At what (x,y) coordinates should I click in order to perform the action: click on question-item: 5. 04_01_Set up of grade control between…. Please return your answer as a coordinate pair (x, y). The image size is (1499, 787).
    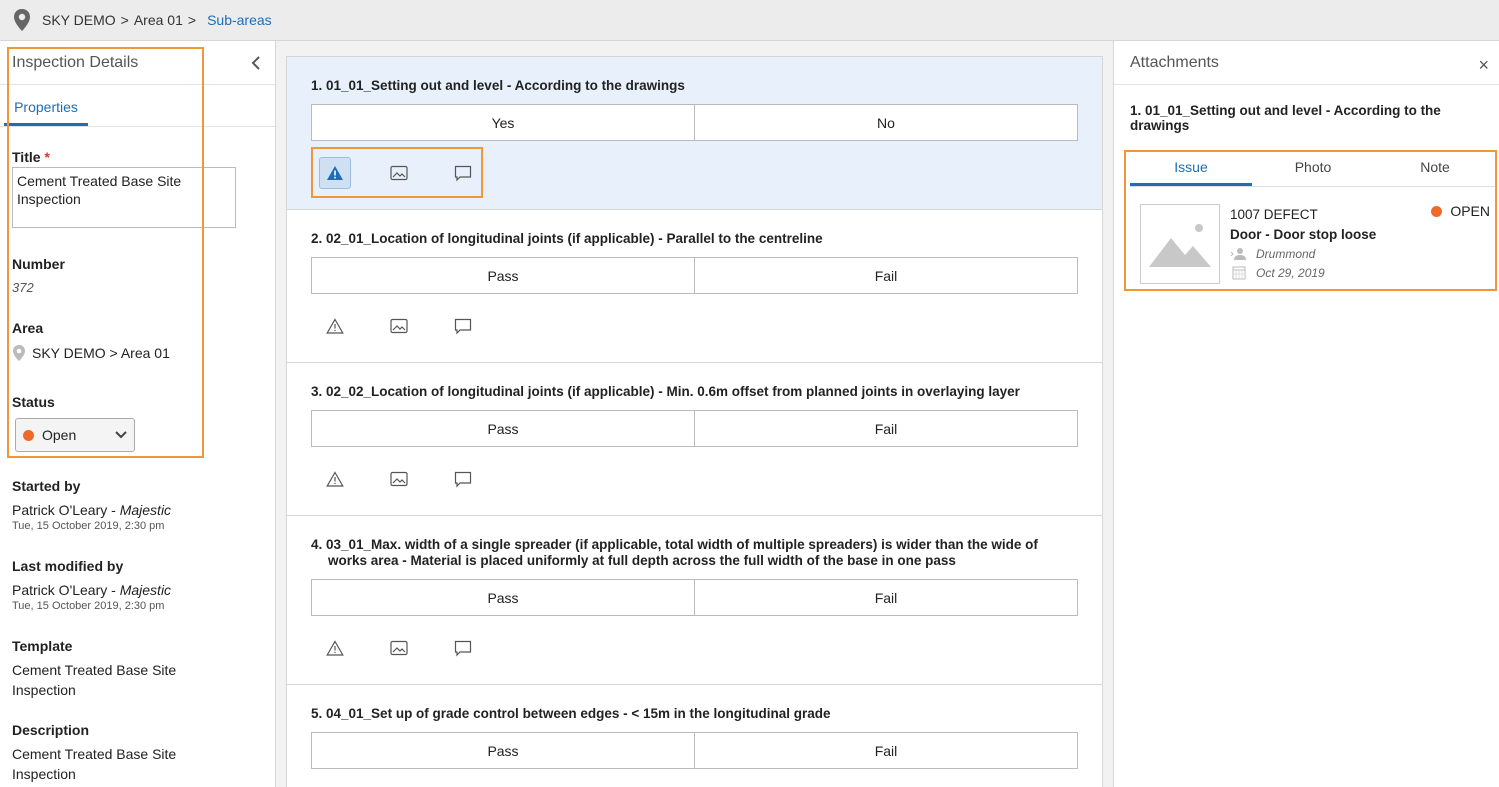
    Looking at the image, I should click on (694, 736).